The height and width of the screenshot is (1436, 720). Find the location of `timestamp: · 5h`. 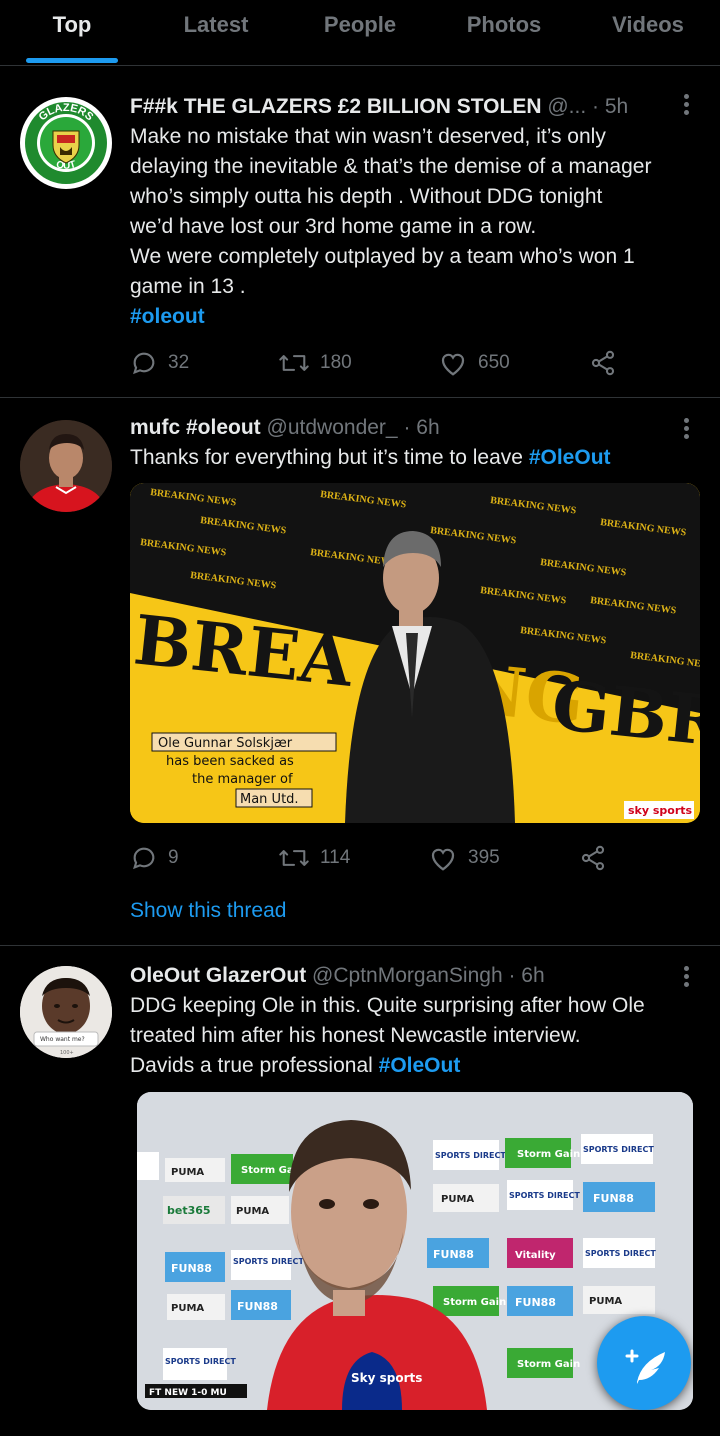

timestamp: · 5h is located at coordinates (610, 106).